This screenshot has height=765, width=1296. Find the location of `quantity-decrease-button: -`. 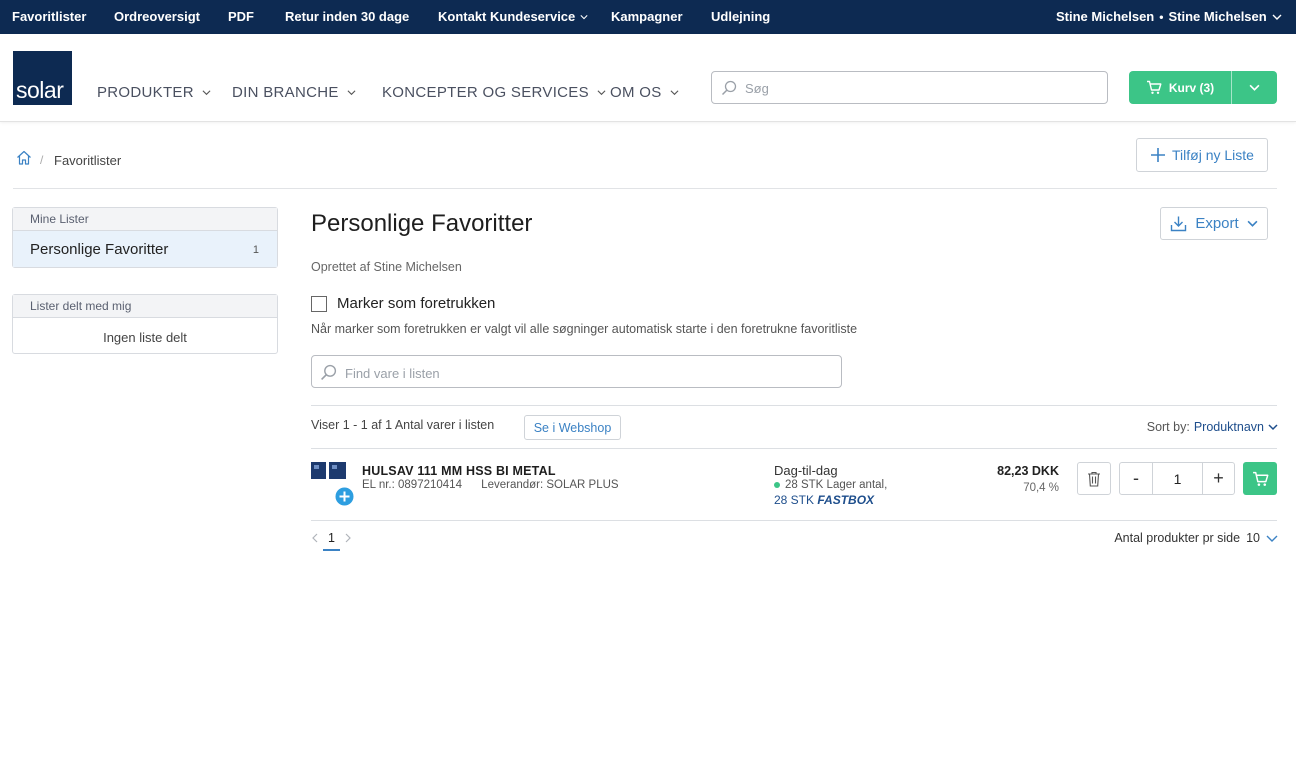

quantity-decrease-button: - is located at coordinates (1136, 478).